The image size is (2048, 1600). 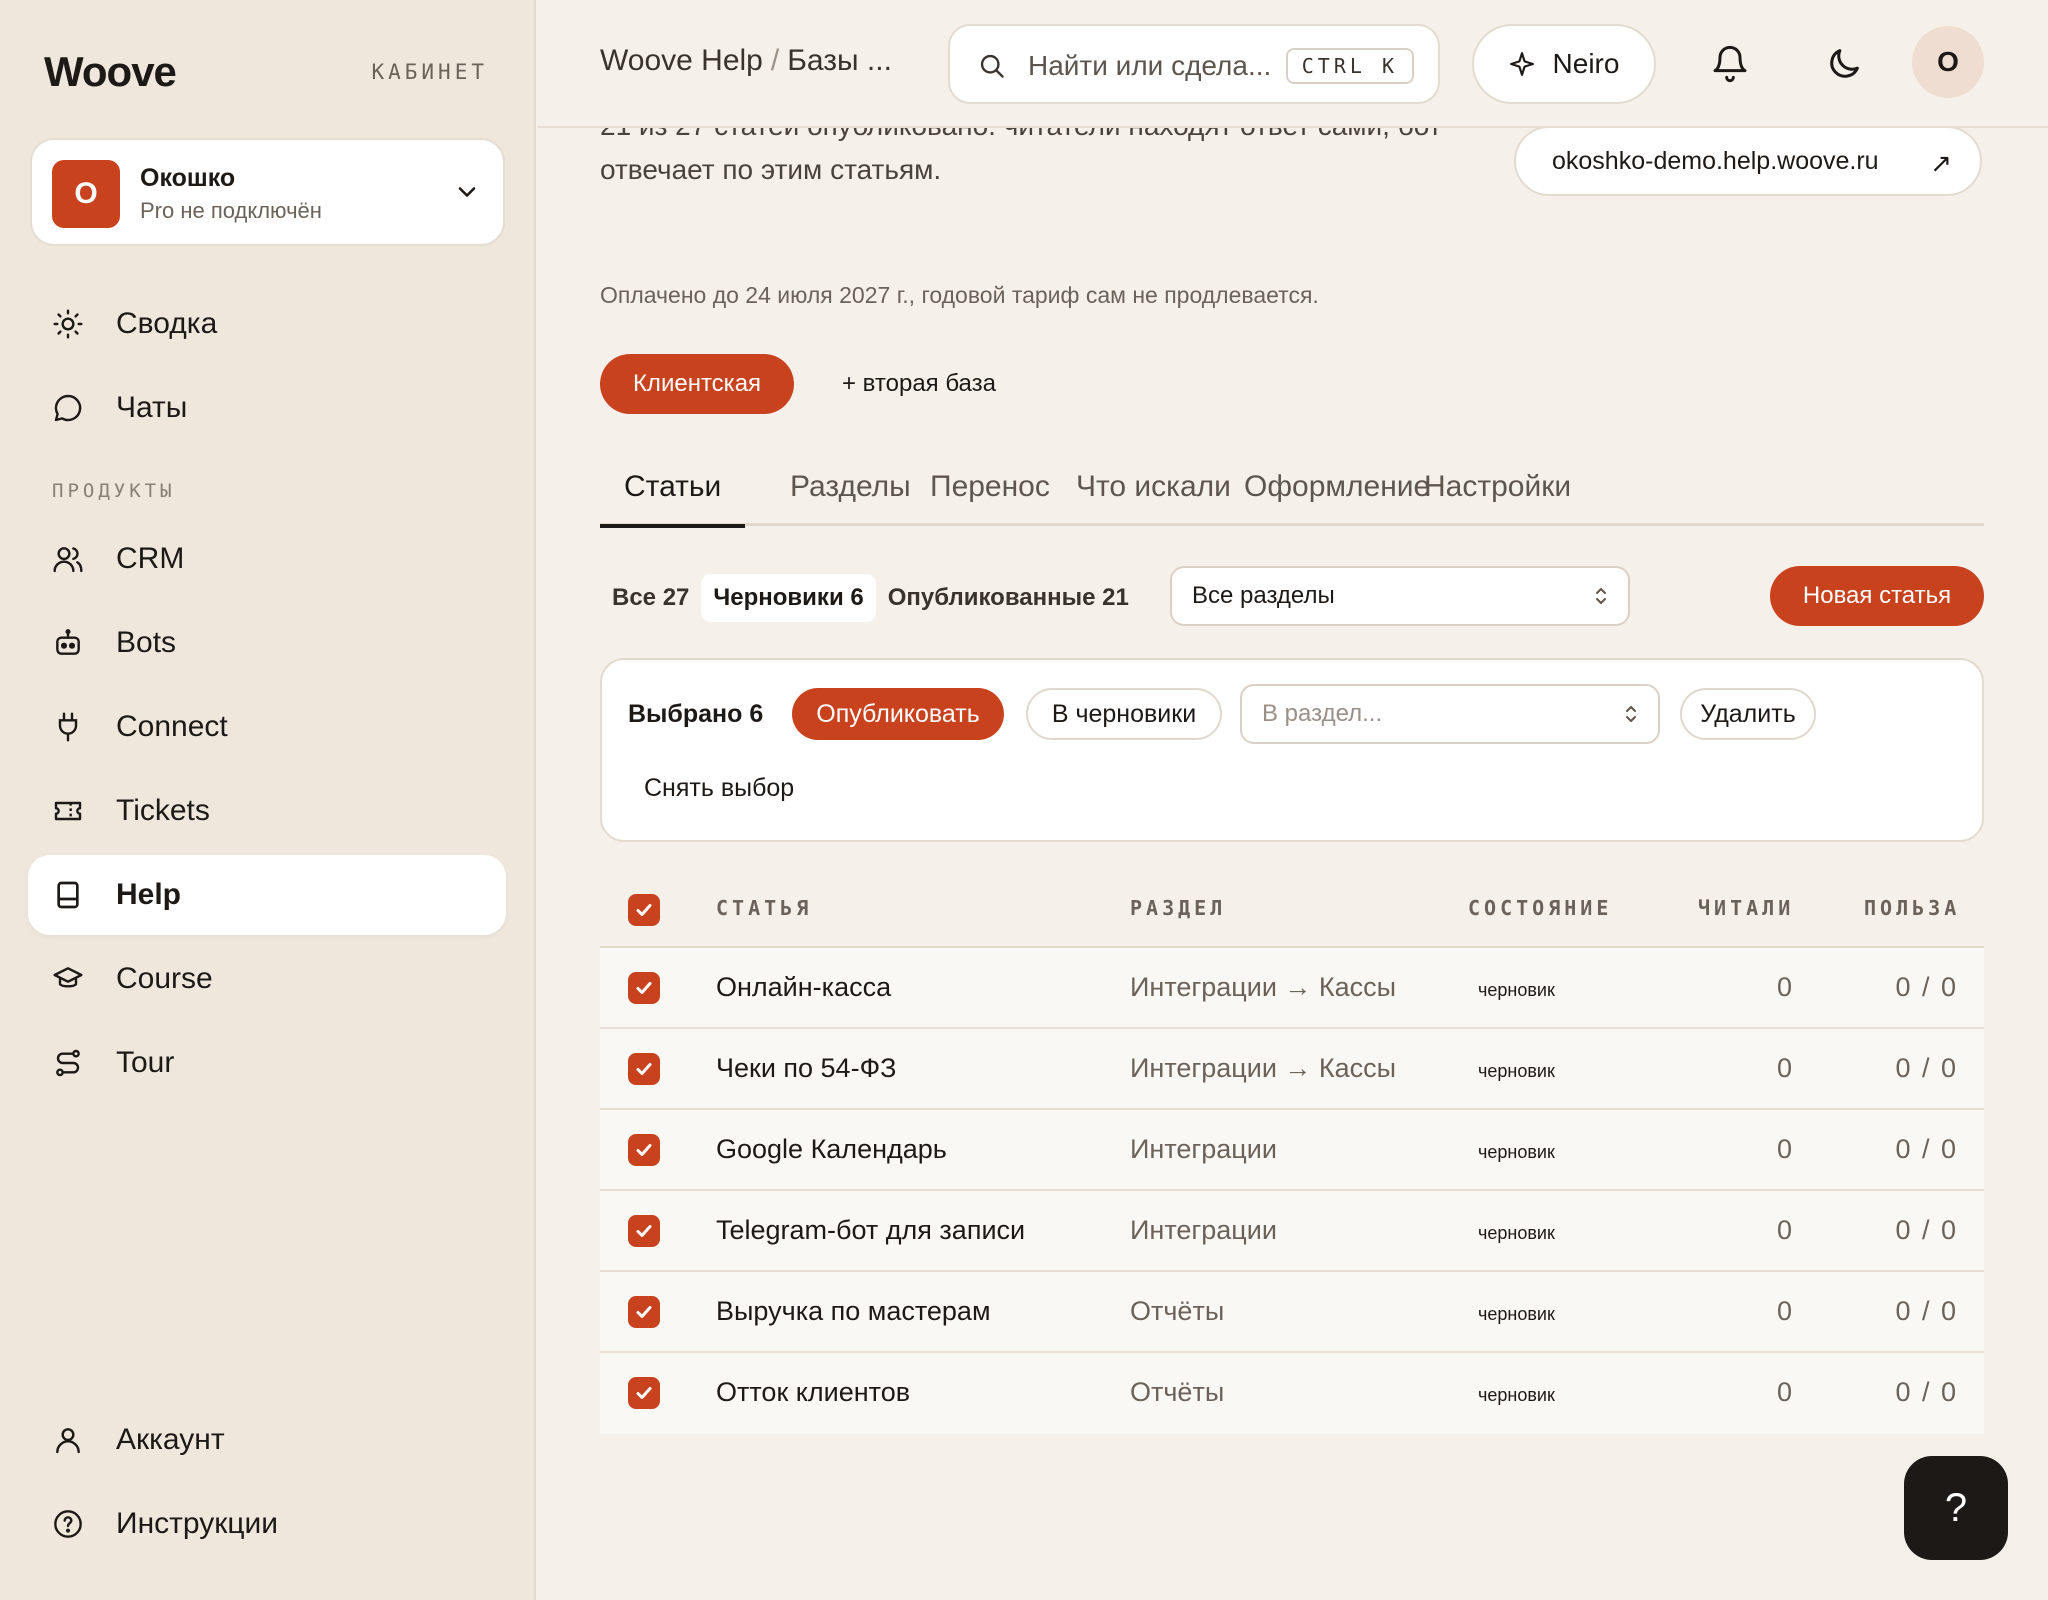 I want to click on sidebar-item-label: Tour, so click(x=145, y=1062).